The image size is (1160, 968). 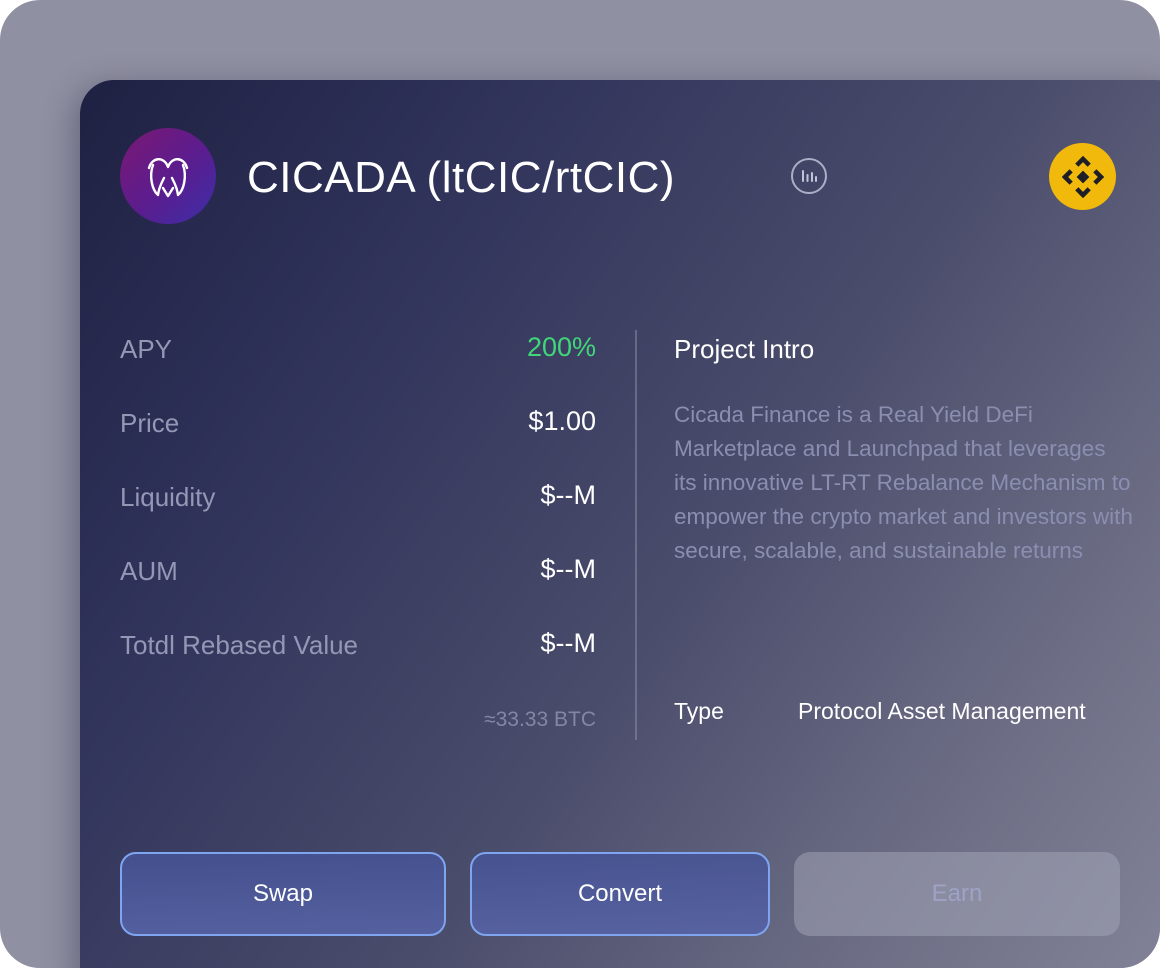 I want to click on stat-row-rebased-value: Totdl Rebased Value $--M, so click(x=358, y=659).